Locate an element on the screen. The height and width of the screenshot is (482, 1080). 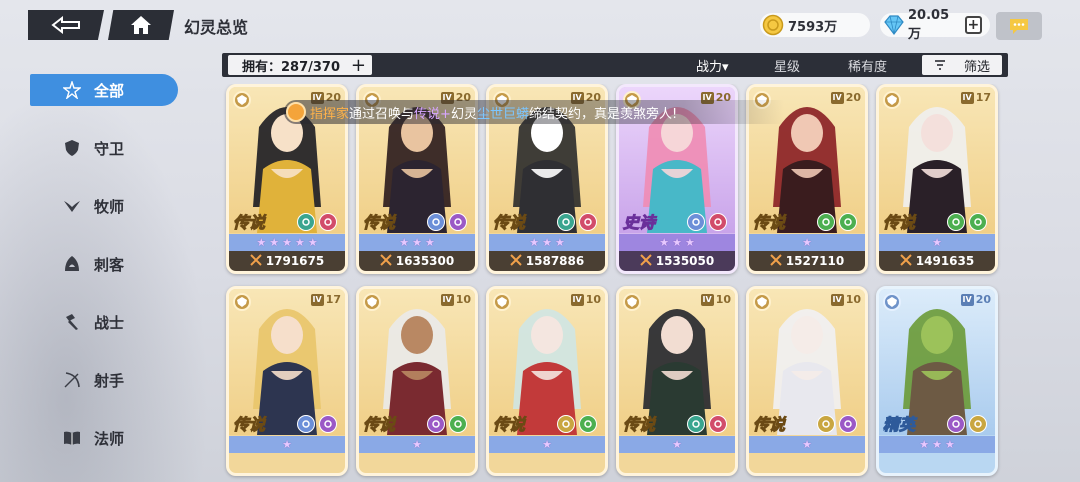
combat-power: 1535050 is located at coordinates (677, 261).